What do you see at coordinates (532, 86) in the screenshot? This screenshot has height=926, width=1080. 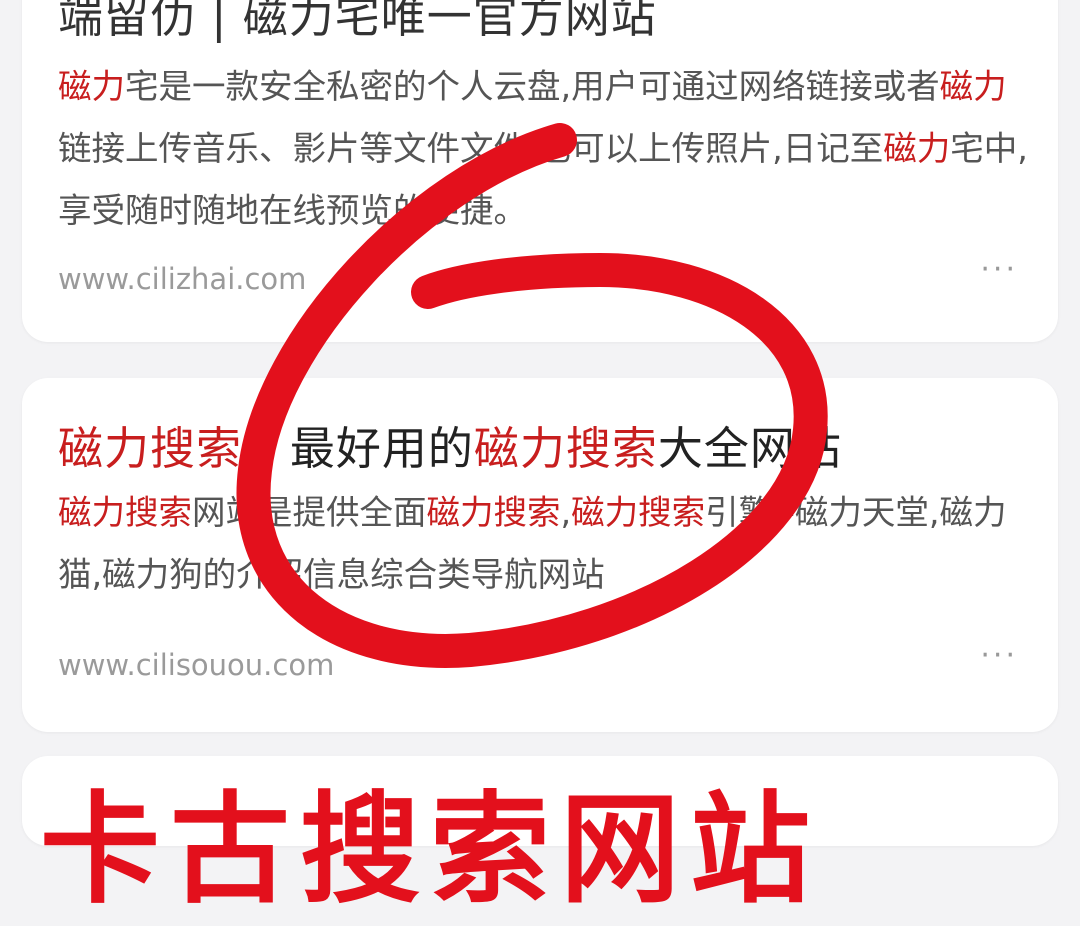 I see `text-span: 宅是一款安全私密的个人云盘,用户可通过网络链接或者` at bounding box center [532, 86].